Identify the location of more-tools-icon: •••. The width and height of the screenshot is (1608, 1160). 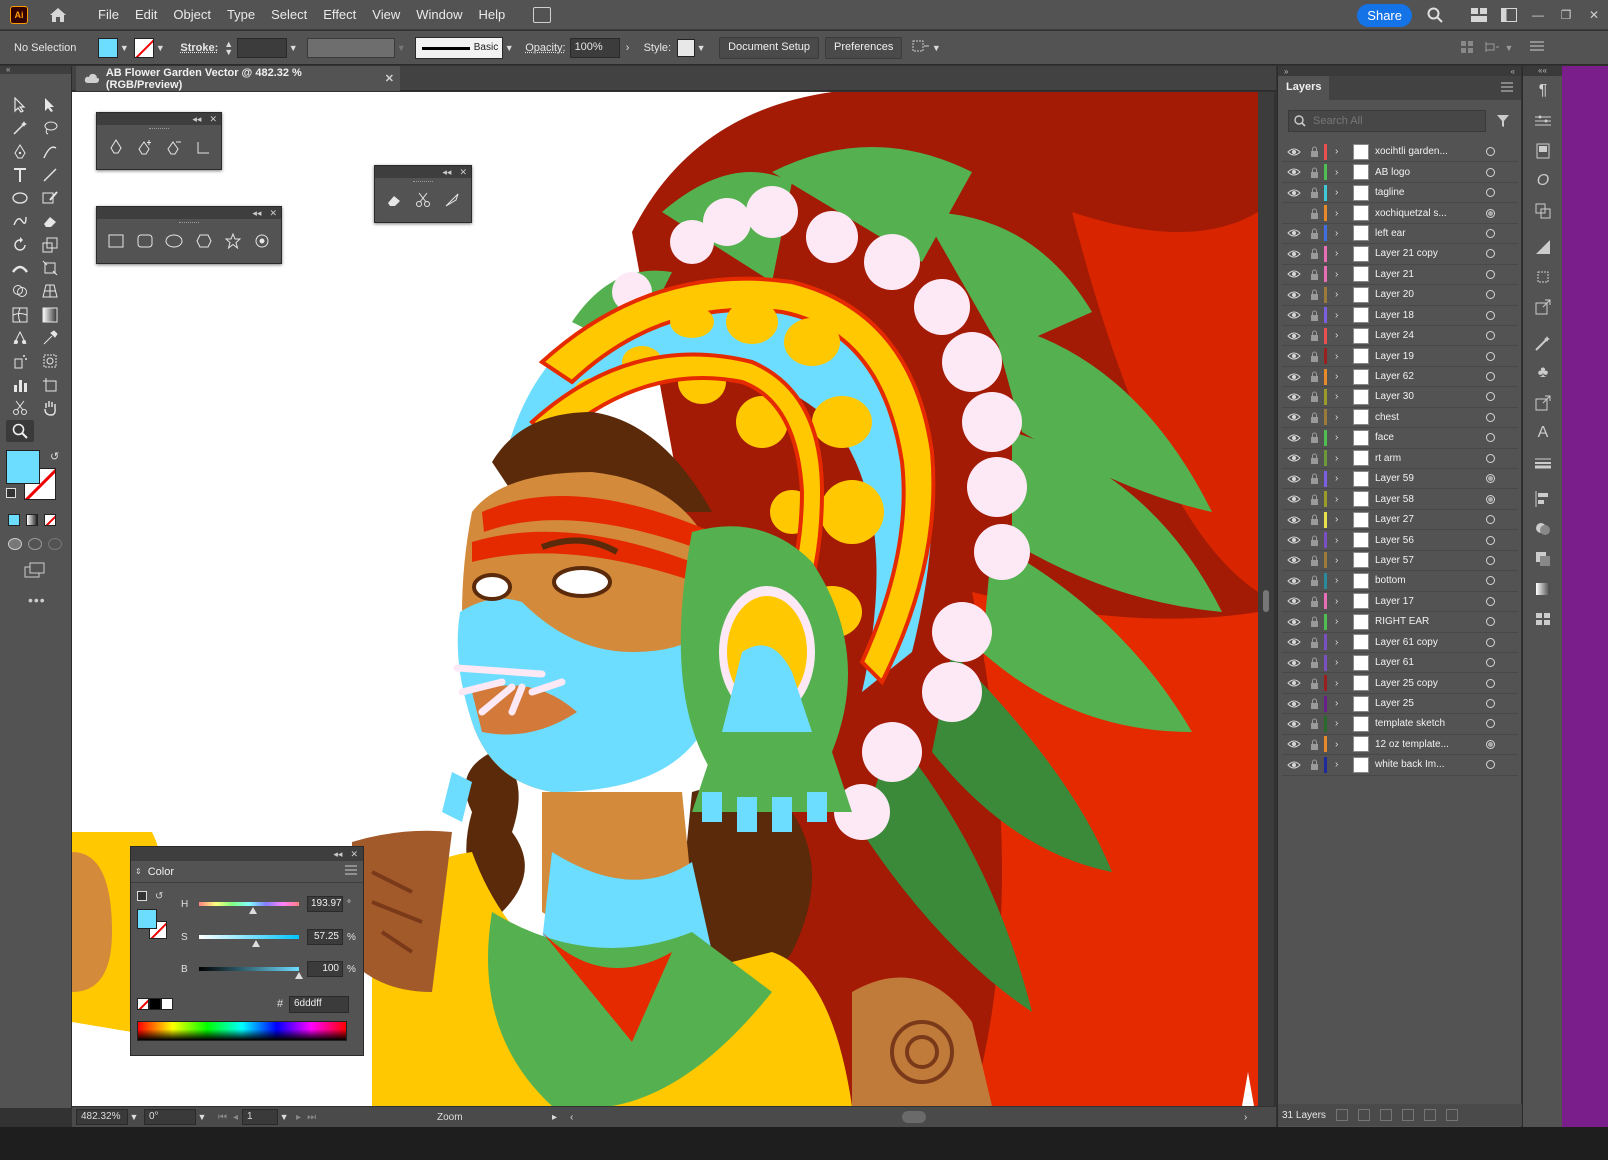
(37, 600).